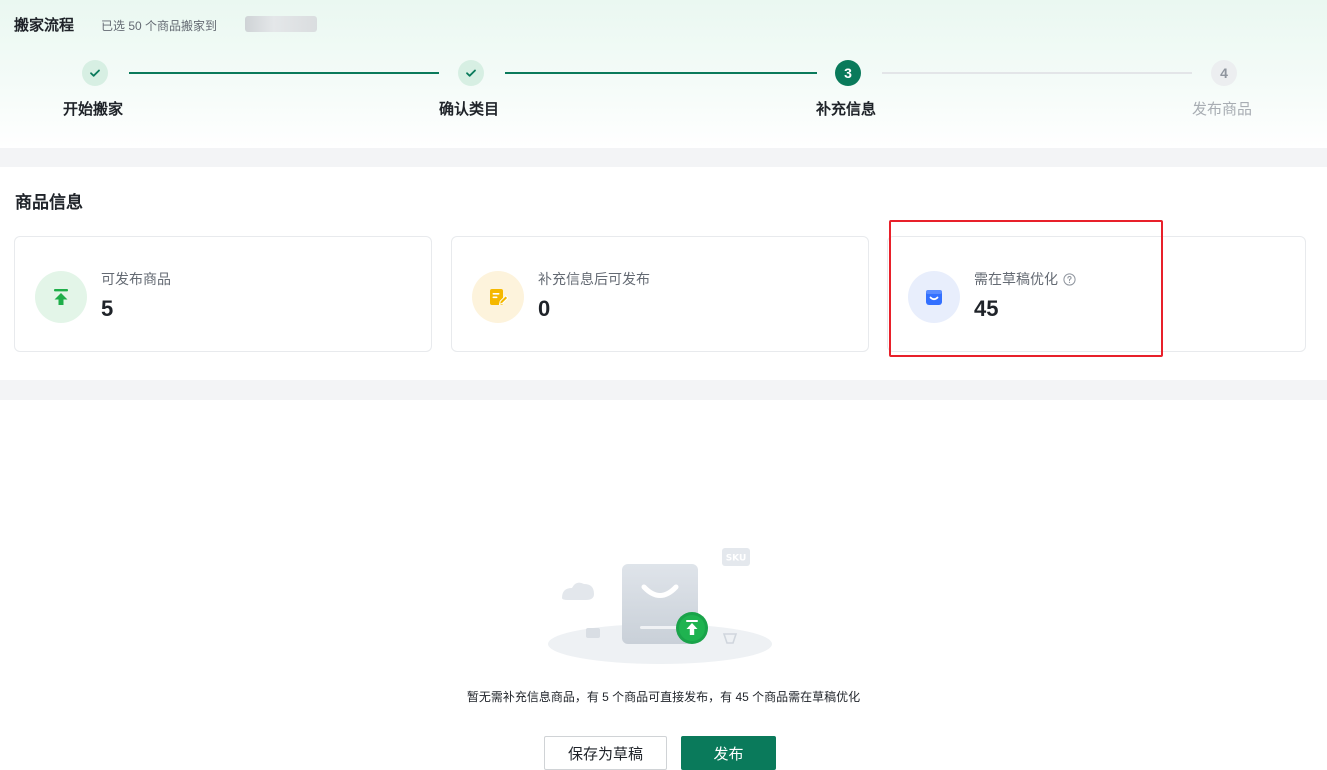 The width and height of the screenshot is (1327, 770). Describe the element at coordinates (660, 294) in the screenshot. I see `stat-card-needs-info: 补充信息后可发布 0` at that location.